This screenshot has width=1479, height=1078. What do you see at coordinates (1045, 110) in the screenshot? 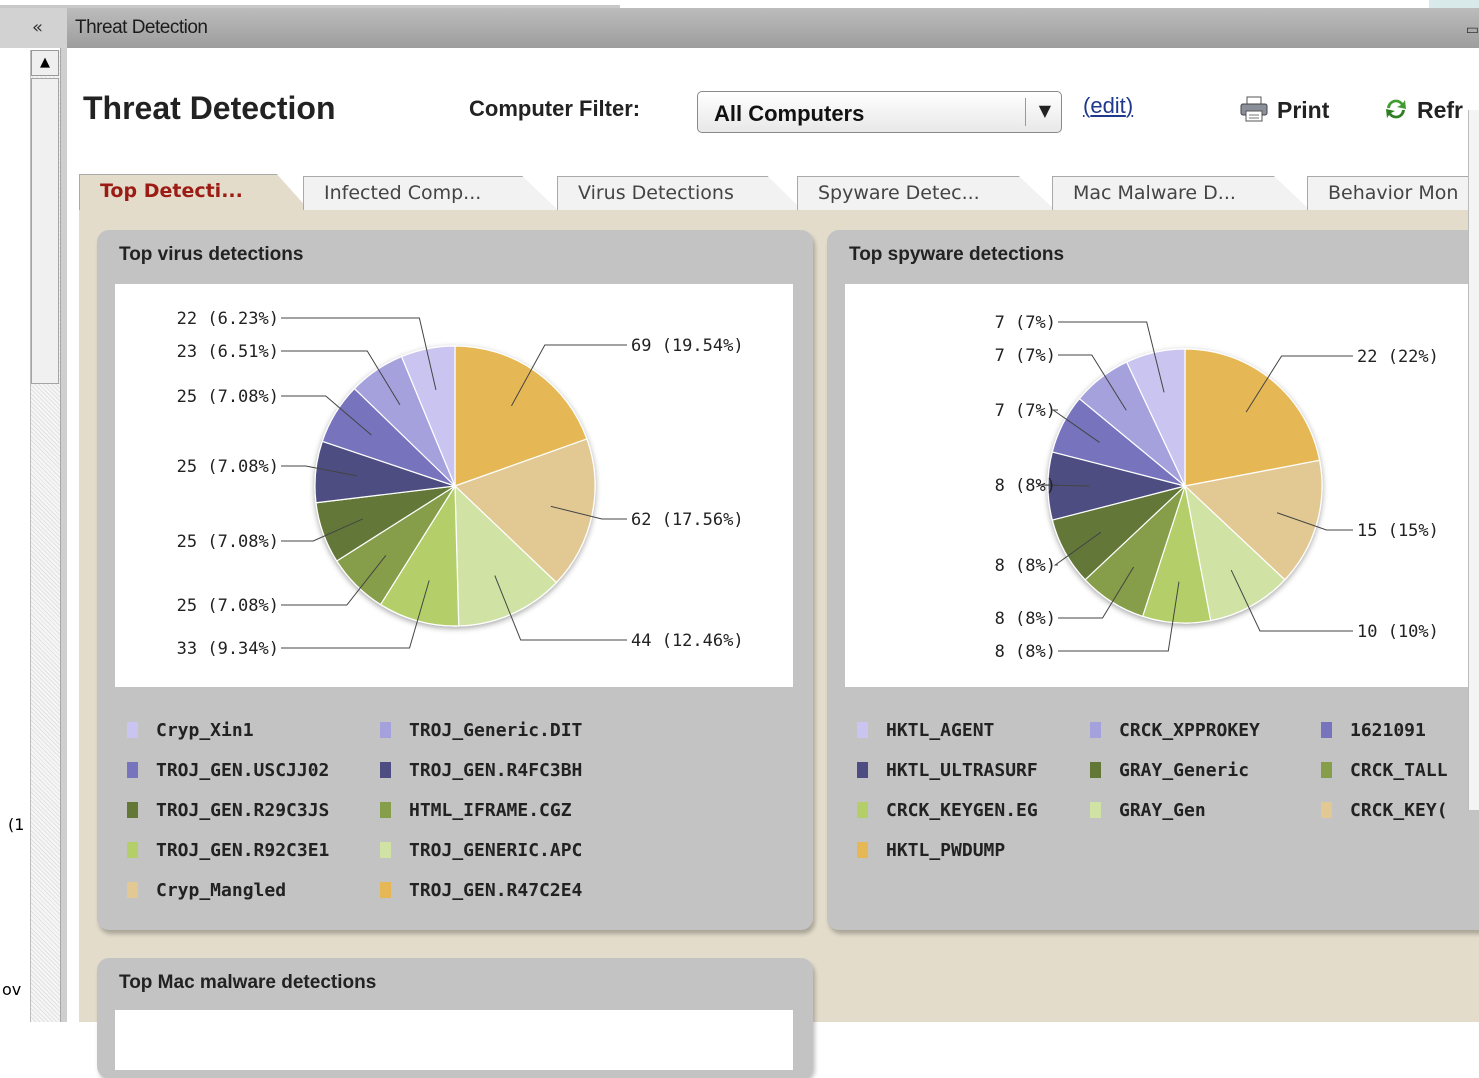
I see `chevron-down-icon: ▼` at bounding box center [1045, 110].